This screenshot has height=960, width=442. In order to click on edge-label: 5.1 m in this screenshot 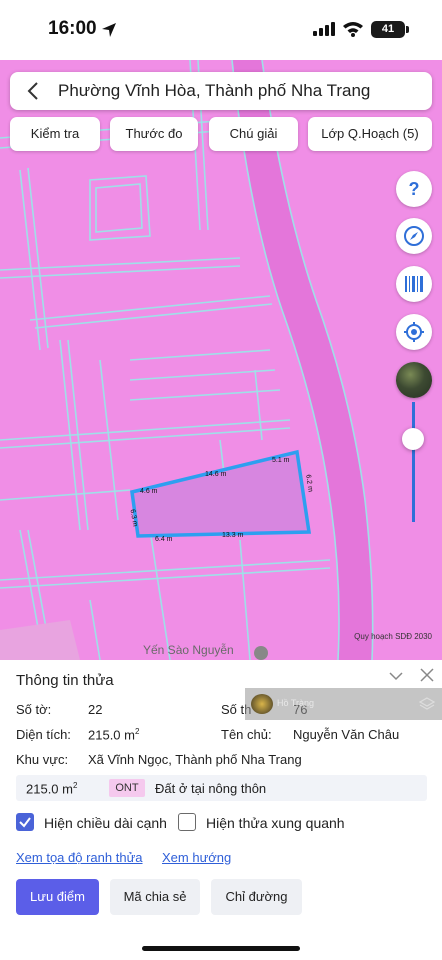, I will do `click(281, 460)`.